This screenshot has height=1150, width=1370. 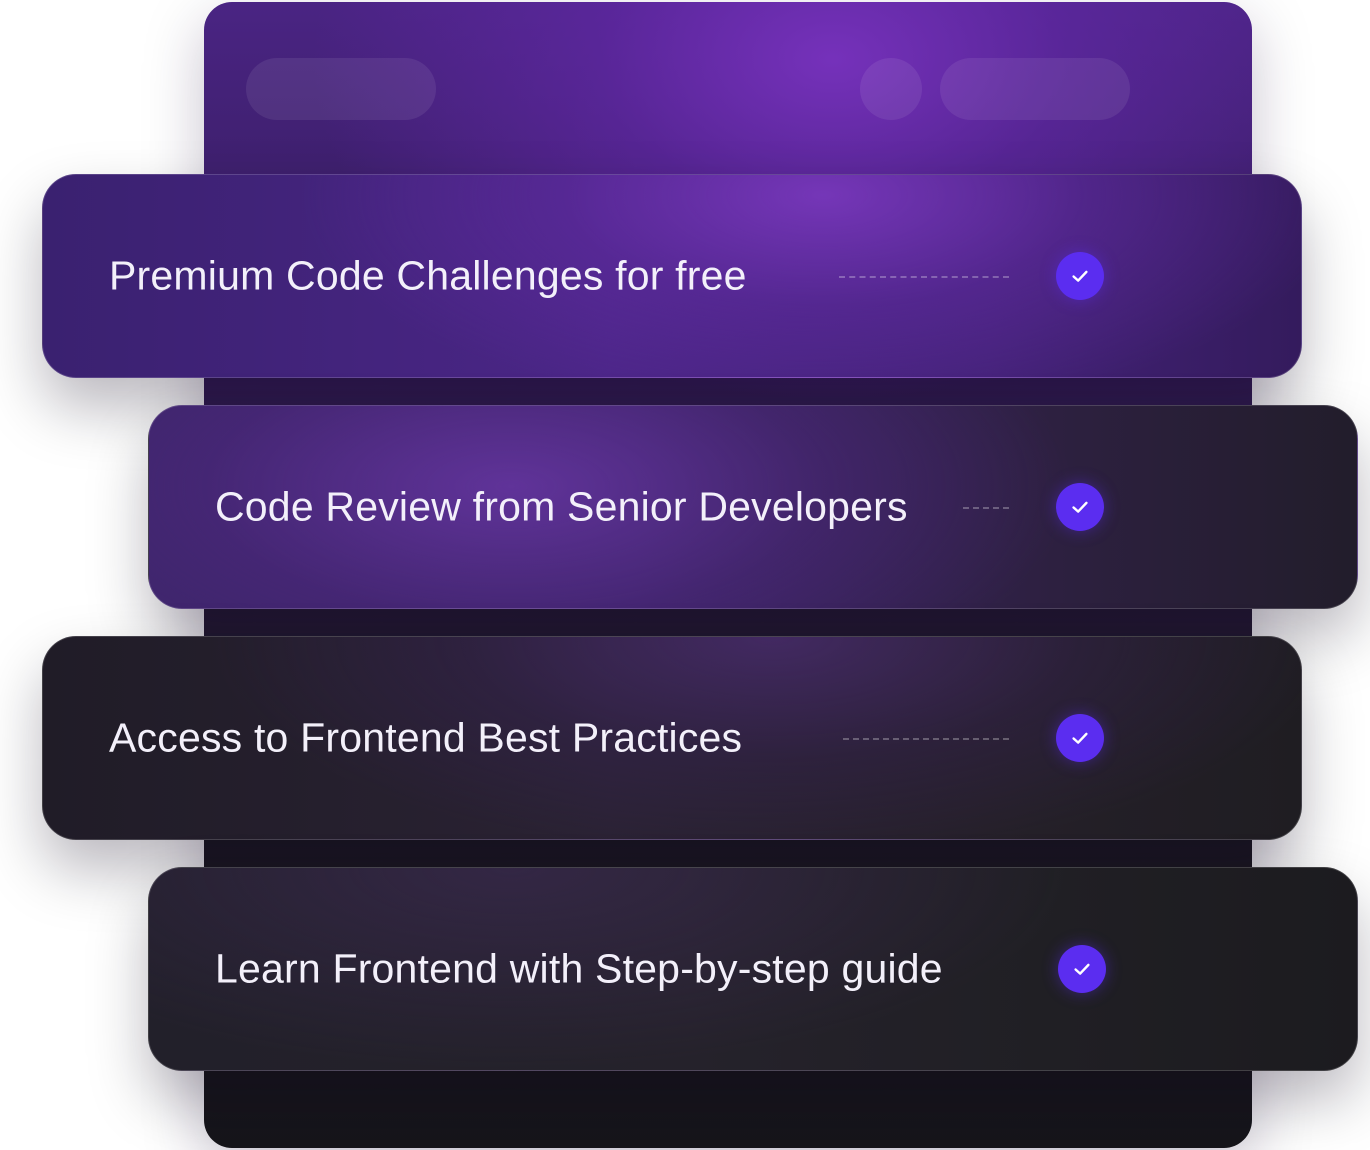 What do you see at coordinates (341, 89) in the screenshot?
I see `header-placeholder-pill` at bounding box center [341, 89].